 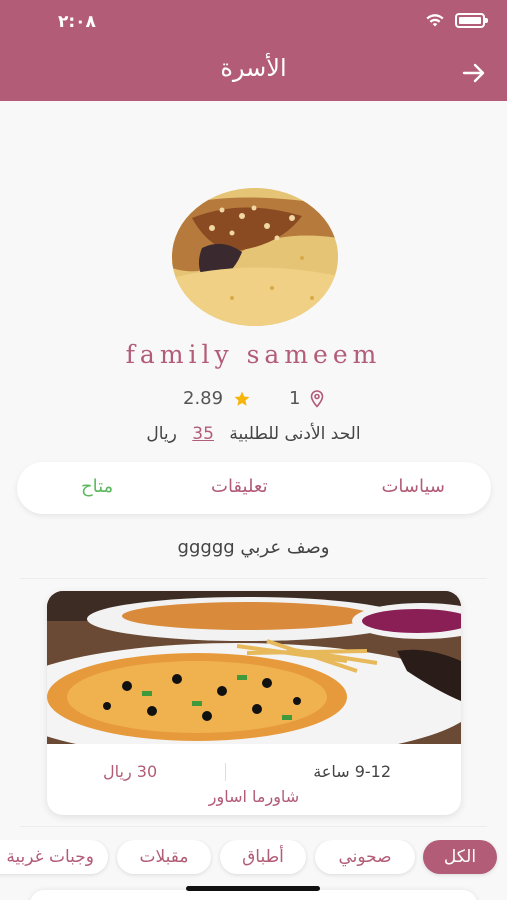 What do you see at coordinates (365, 857) in the screenshot?
I see `category-plates: صحوني` at bounding box center [365, 857].